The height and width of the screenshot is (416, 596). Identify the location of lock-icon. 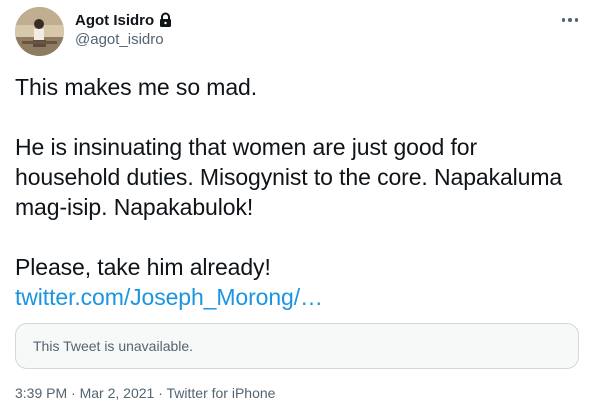
(165, 20).